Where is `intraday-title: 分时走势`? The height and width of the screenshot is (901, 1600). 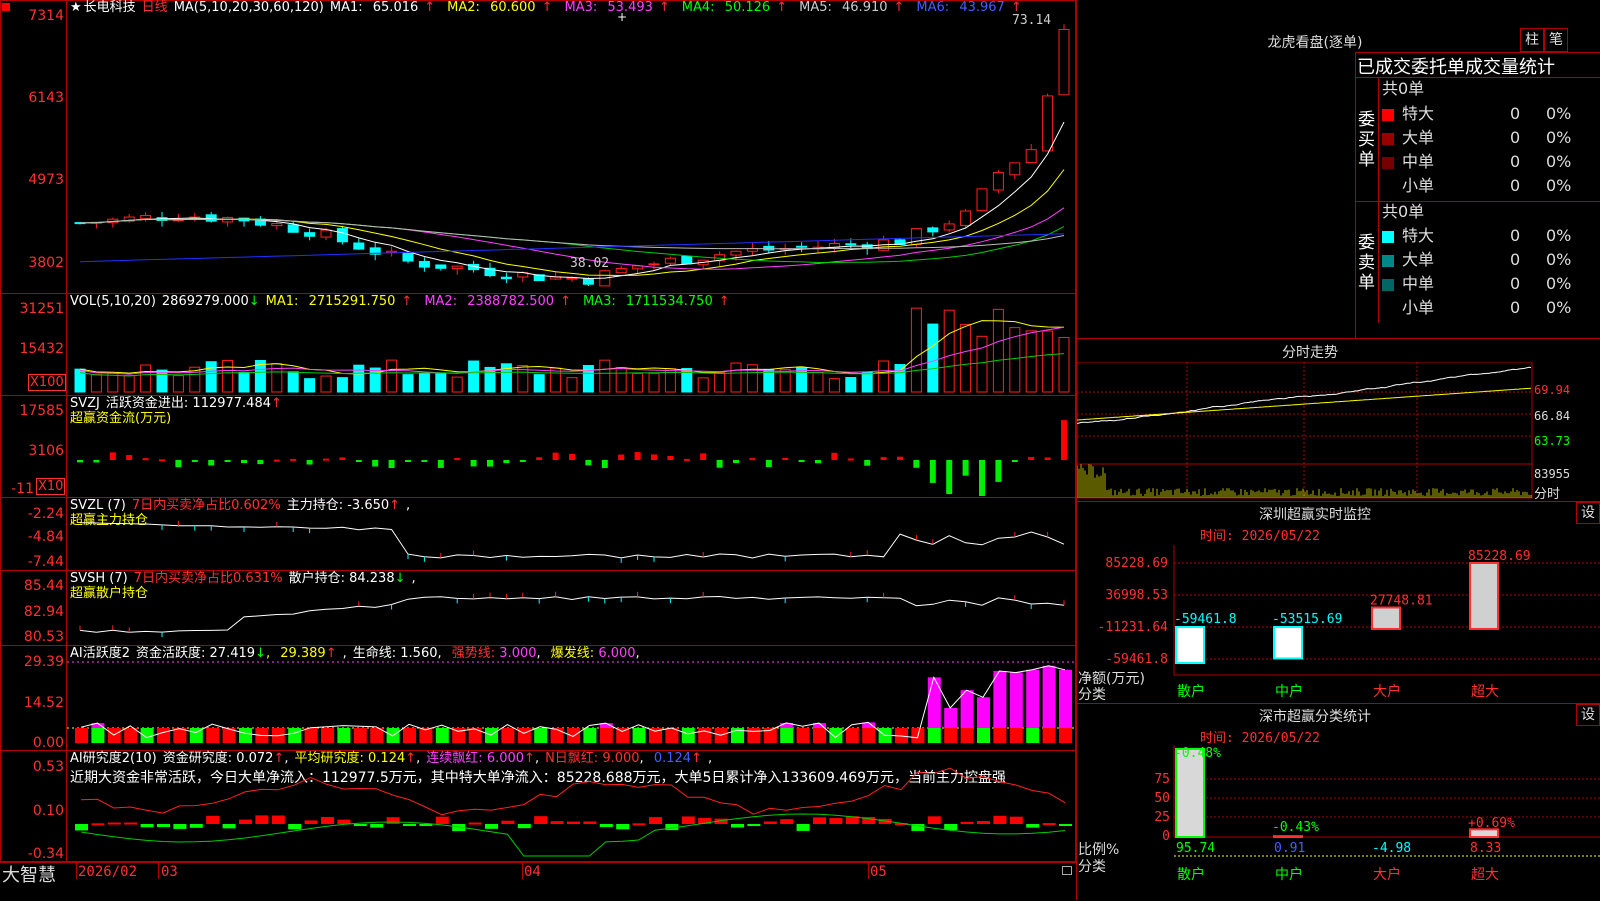 intraday-title: 分时走势 is located at coordinates (1310, 353).